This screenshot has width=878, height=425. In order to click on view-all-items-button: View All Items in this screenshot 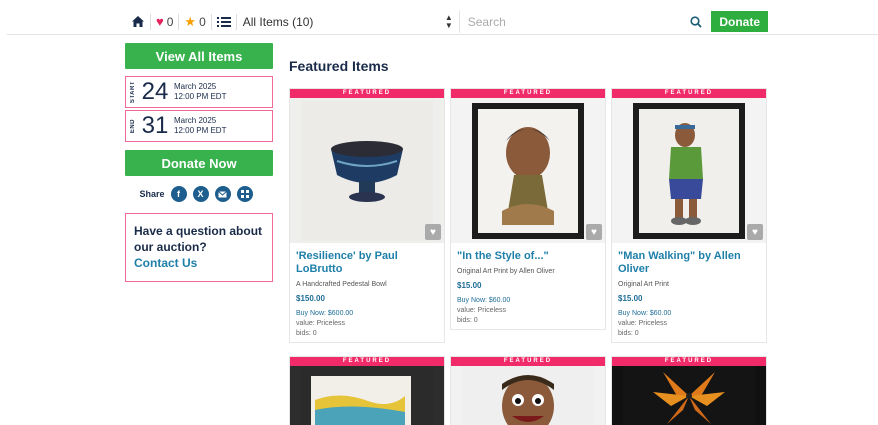, I will do `click(199, 56)`.